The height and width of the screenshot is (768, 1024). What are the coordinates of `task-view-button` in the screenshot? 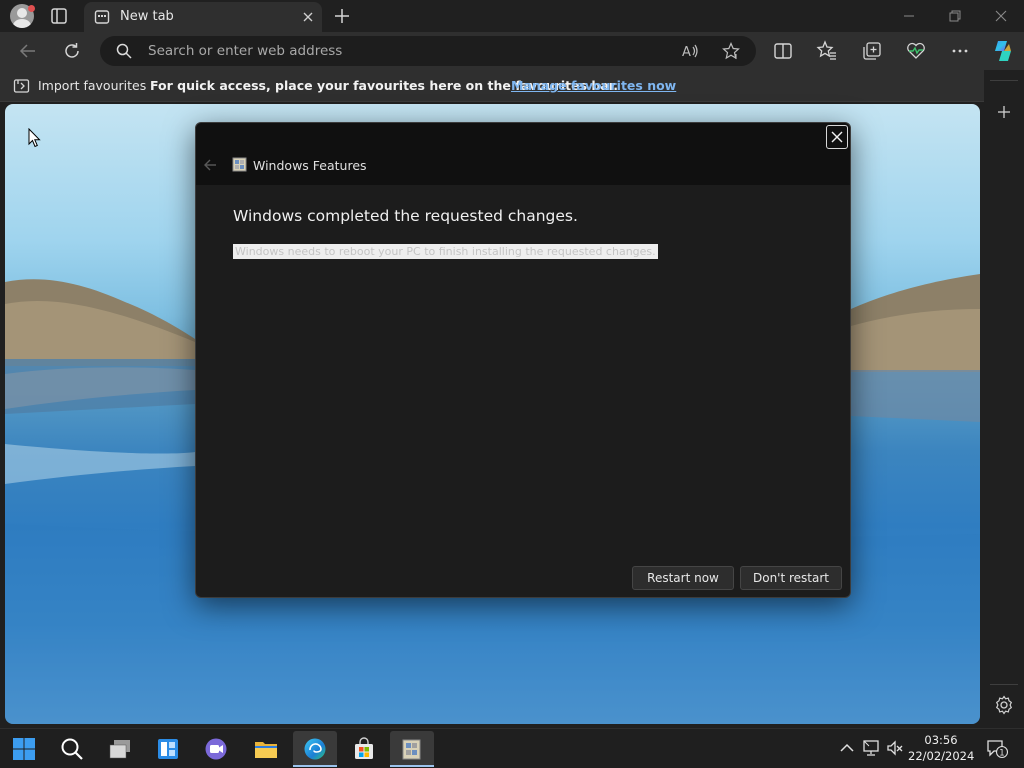 It's located at (120, 749).